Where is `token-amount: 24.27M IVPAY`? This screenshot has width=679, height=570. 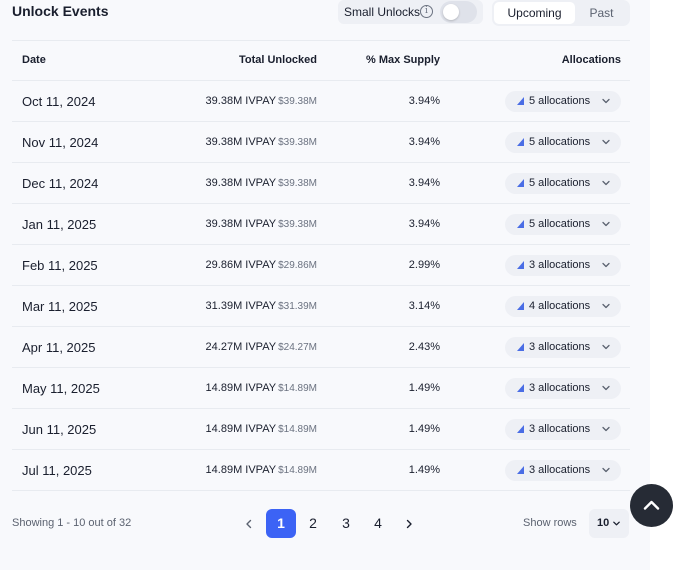 token-amount: 24.27M IVPAY is located at coordinates (241, 347).